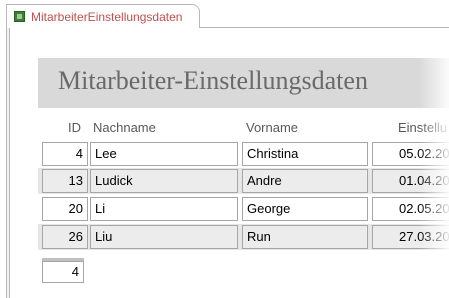  What do you see at coordinates (107, 17) in the screenshot?
I see `document-tab-label: MitarbeiterEinstellungsdaten` at bounding box center [107, 17].